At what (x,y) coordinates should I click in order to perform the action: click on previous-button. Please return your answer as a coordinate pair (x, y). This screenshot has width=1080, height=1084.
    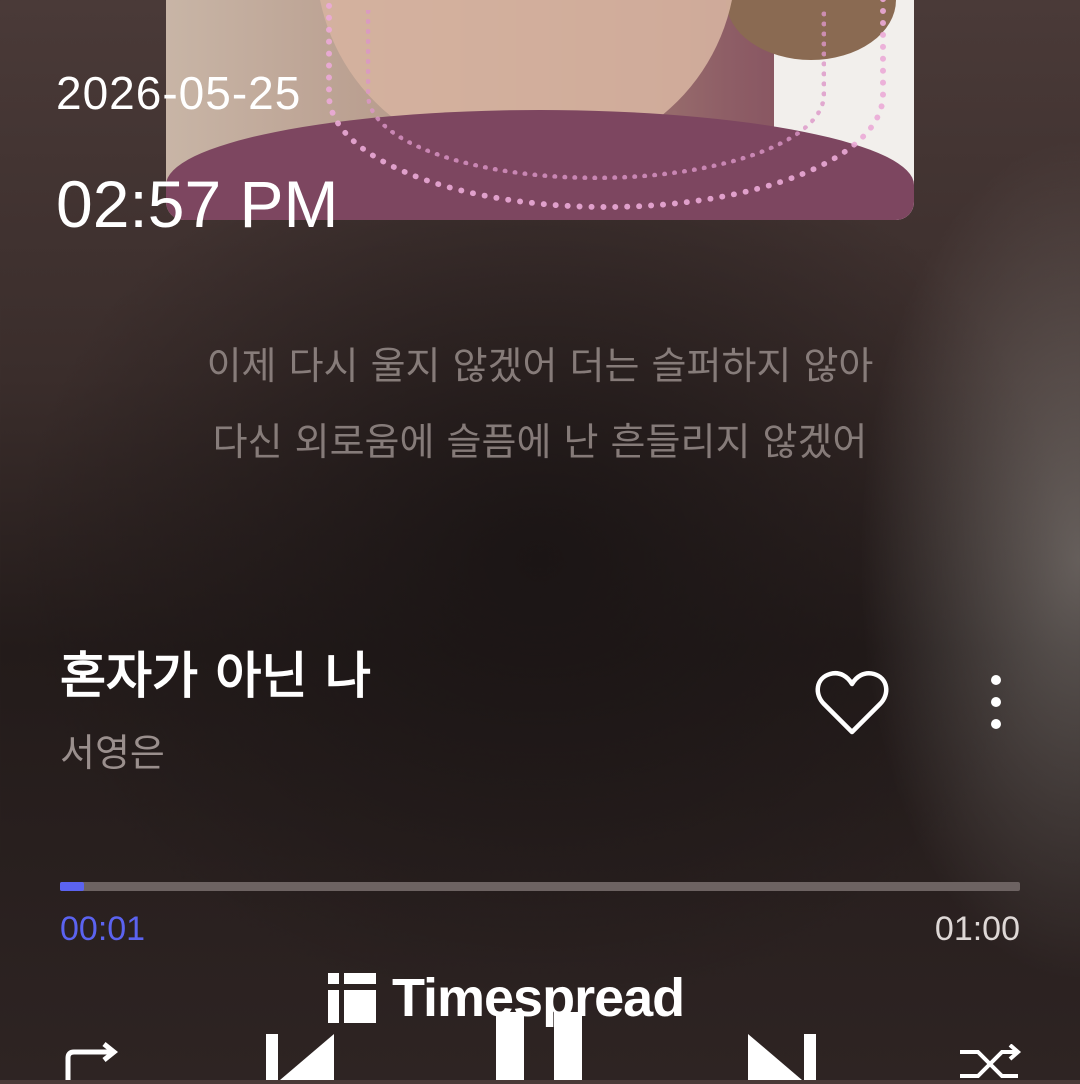
    Looking at the image, I should click on (301, 1057).